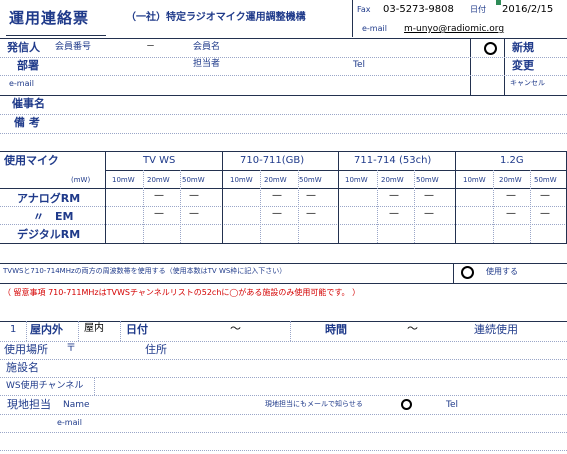 This screenshot has width=567, height=454. I want to click on member-number-label: 会員番号, so click(73, 47).